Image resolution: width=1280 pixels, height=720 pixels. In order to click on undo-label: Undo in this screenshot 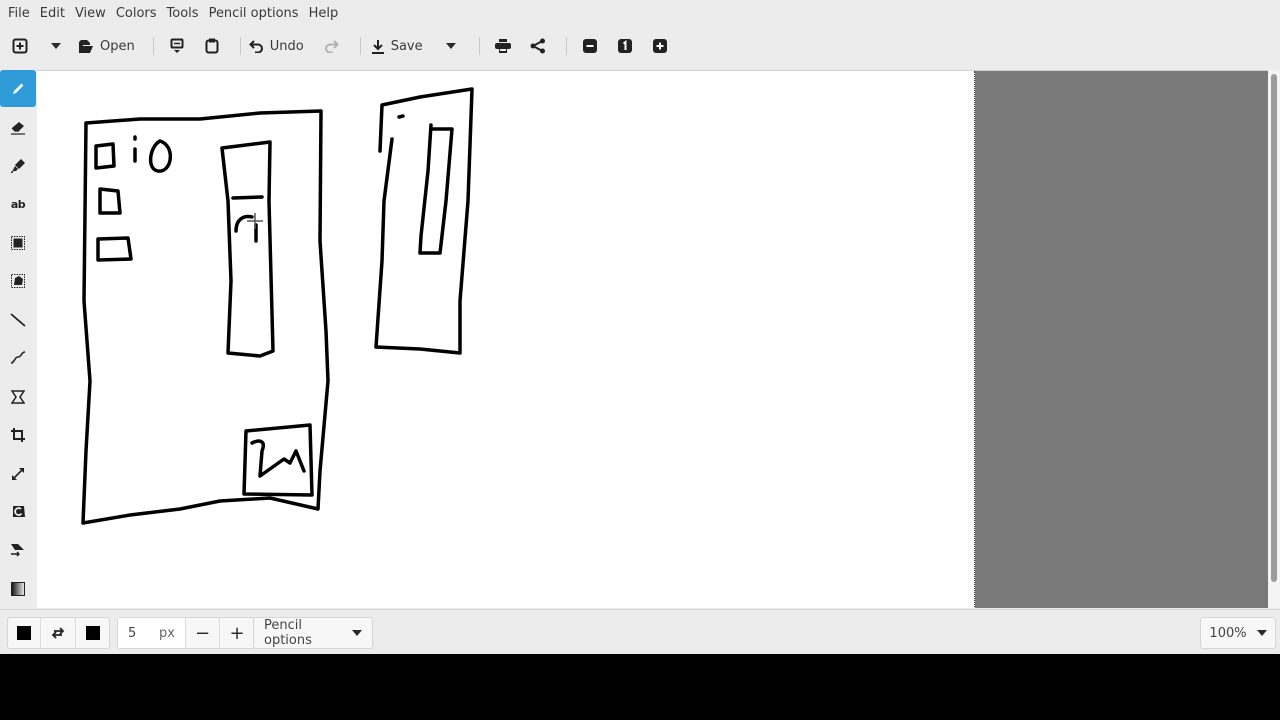, I will do `click(286, 46)`.